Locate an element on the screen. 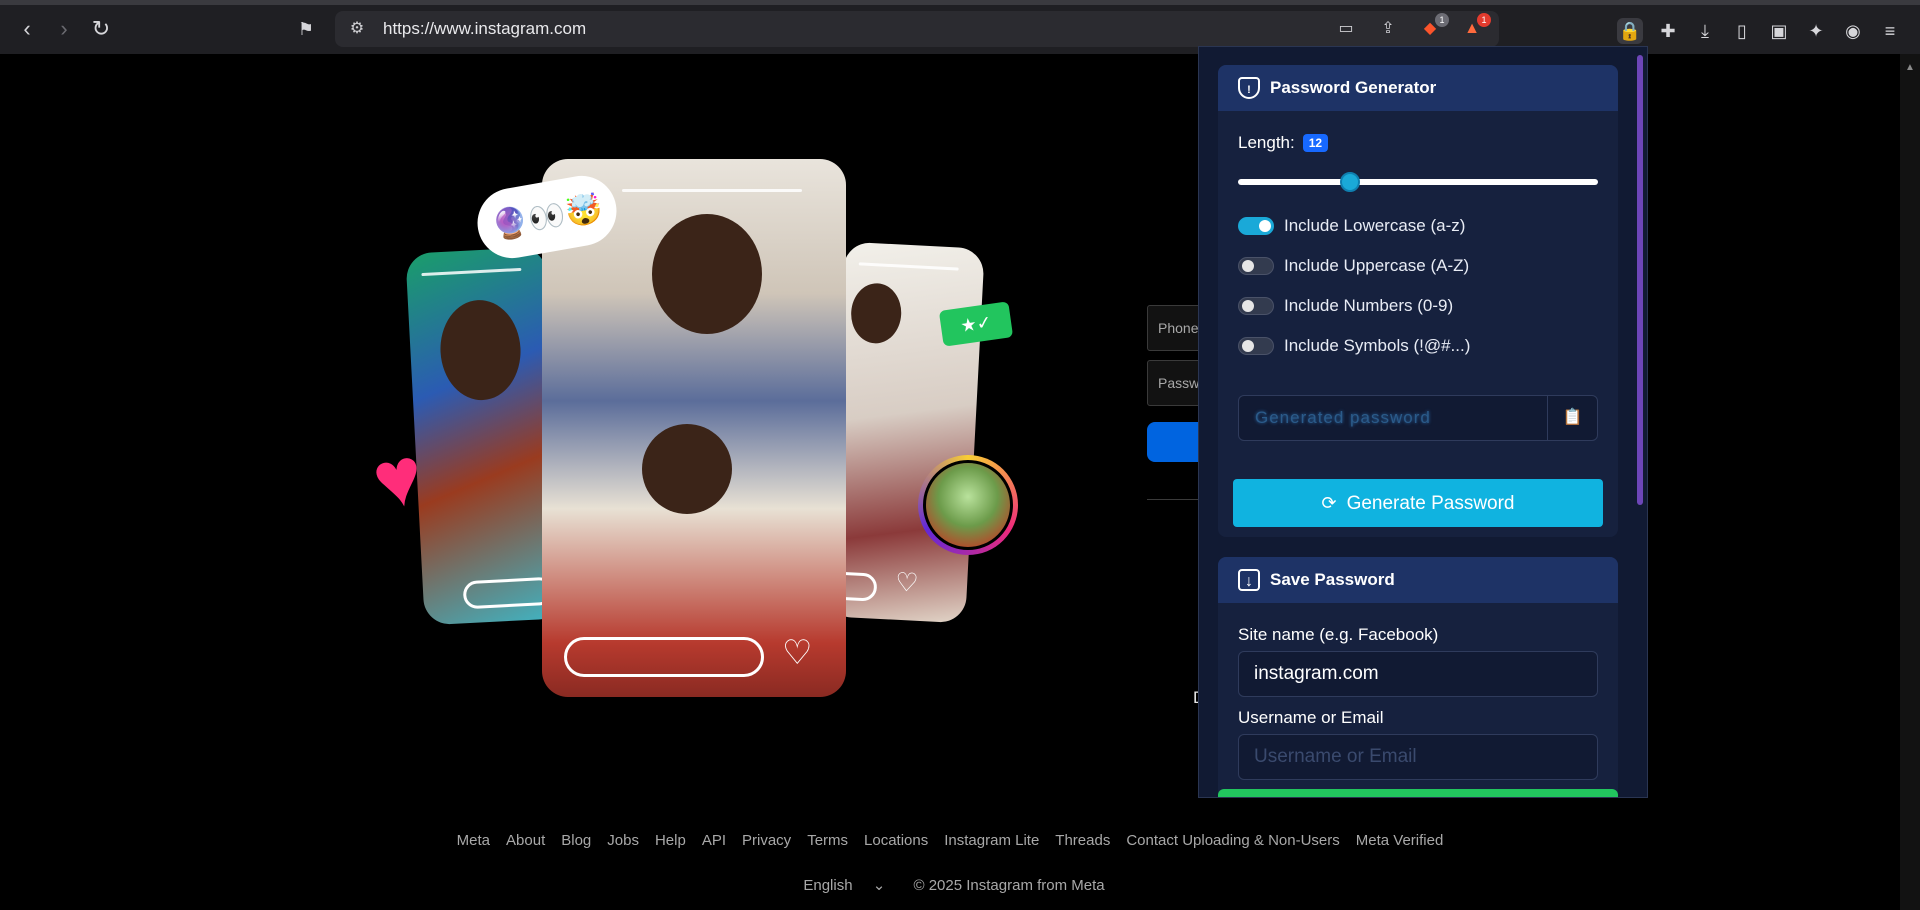  save-header: ↓ Save Password is located at coordinates (1418, 580).